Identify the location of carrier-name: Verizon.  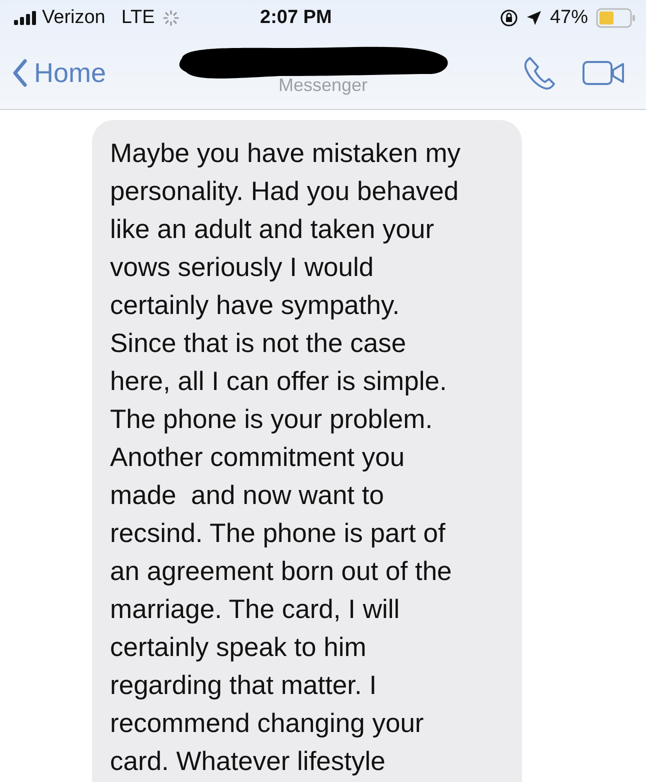
(74, 18).